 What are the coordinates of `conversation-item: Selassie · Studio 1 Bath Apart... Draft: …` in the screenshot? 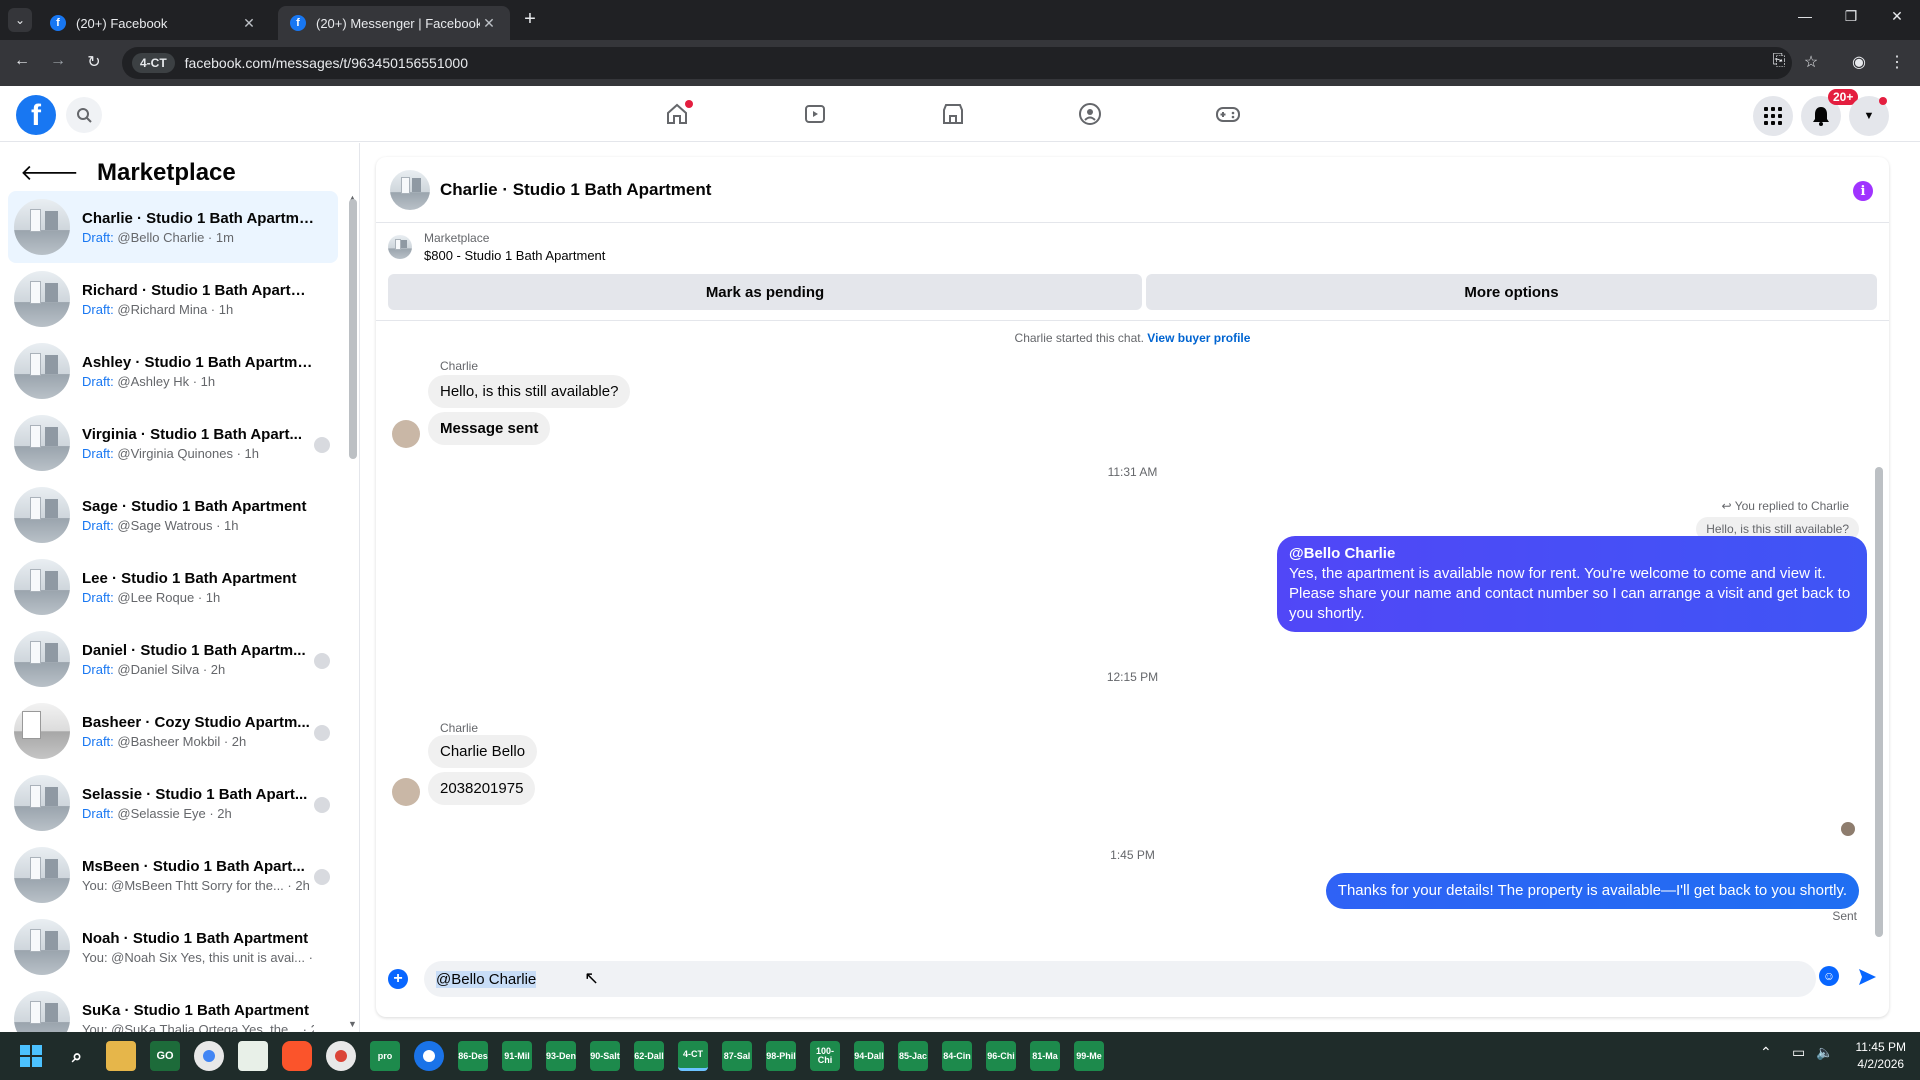 It's located at (173, 803).